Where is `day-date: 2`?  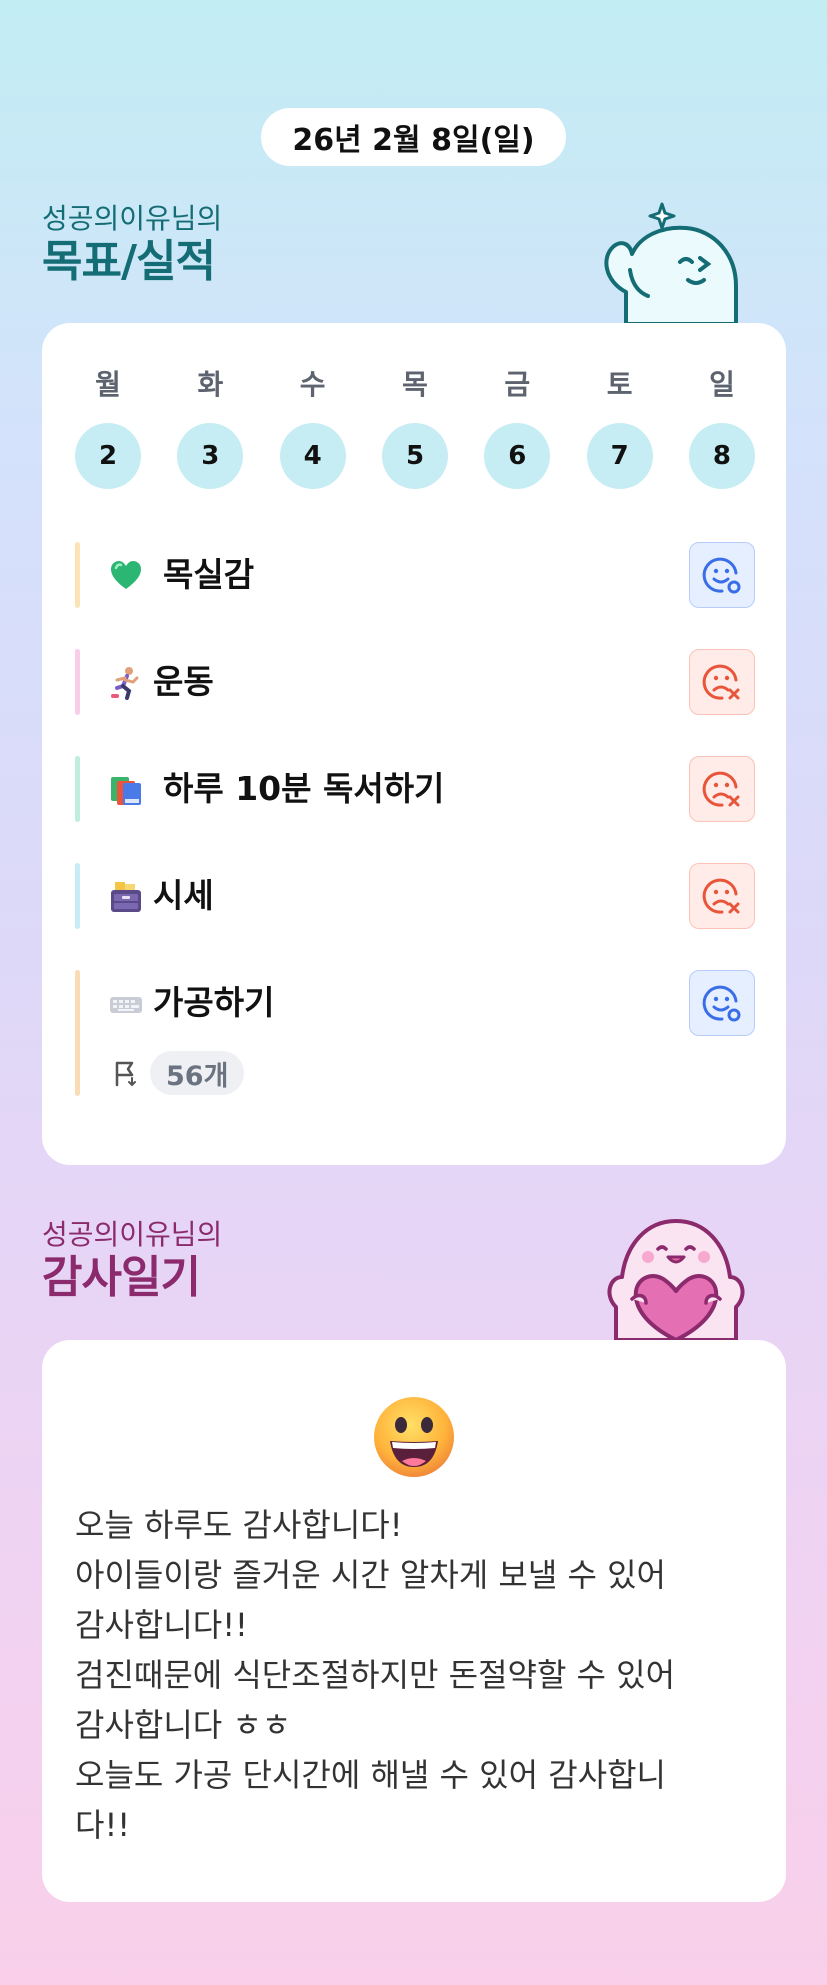
day-date: 2 is located at coordinates (108, 456).